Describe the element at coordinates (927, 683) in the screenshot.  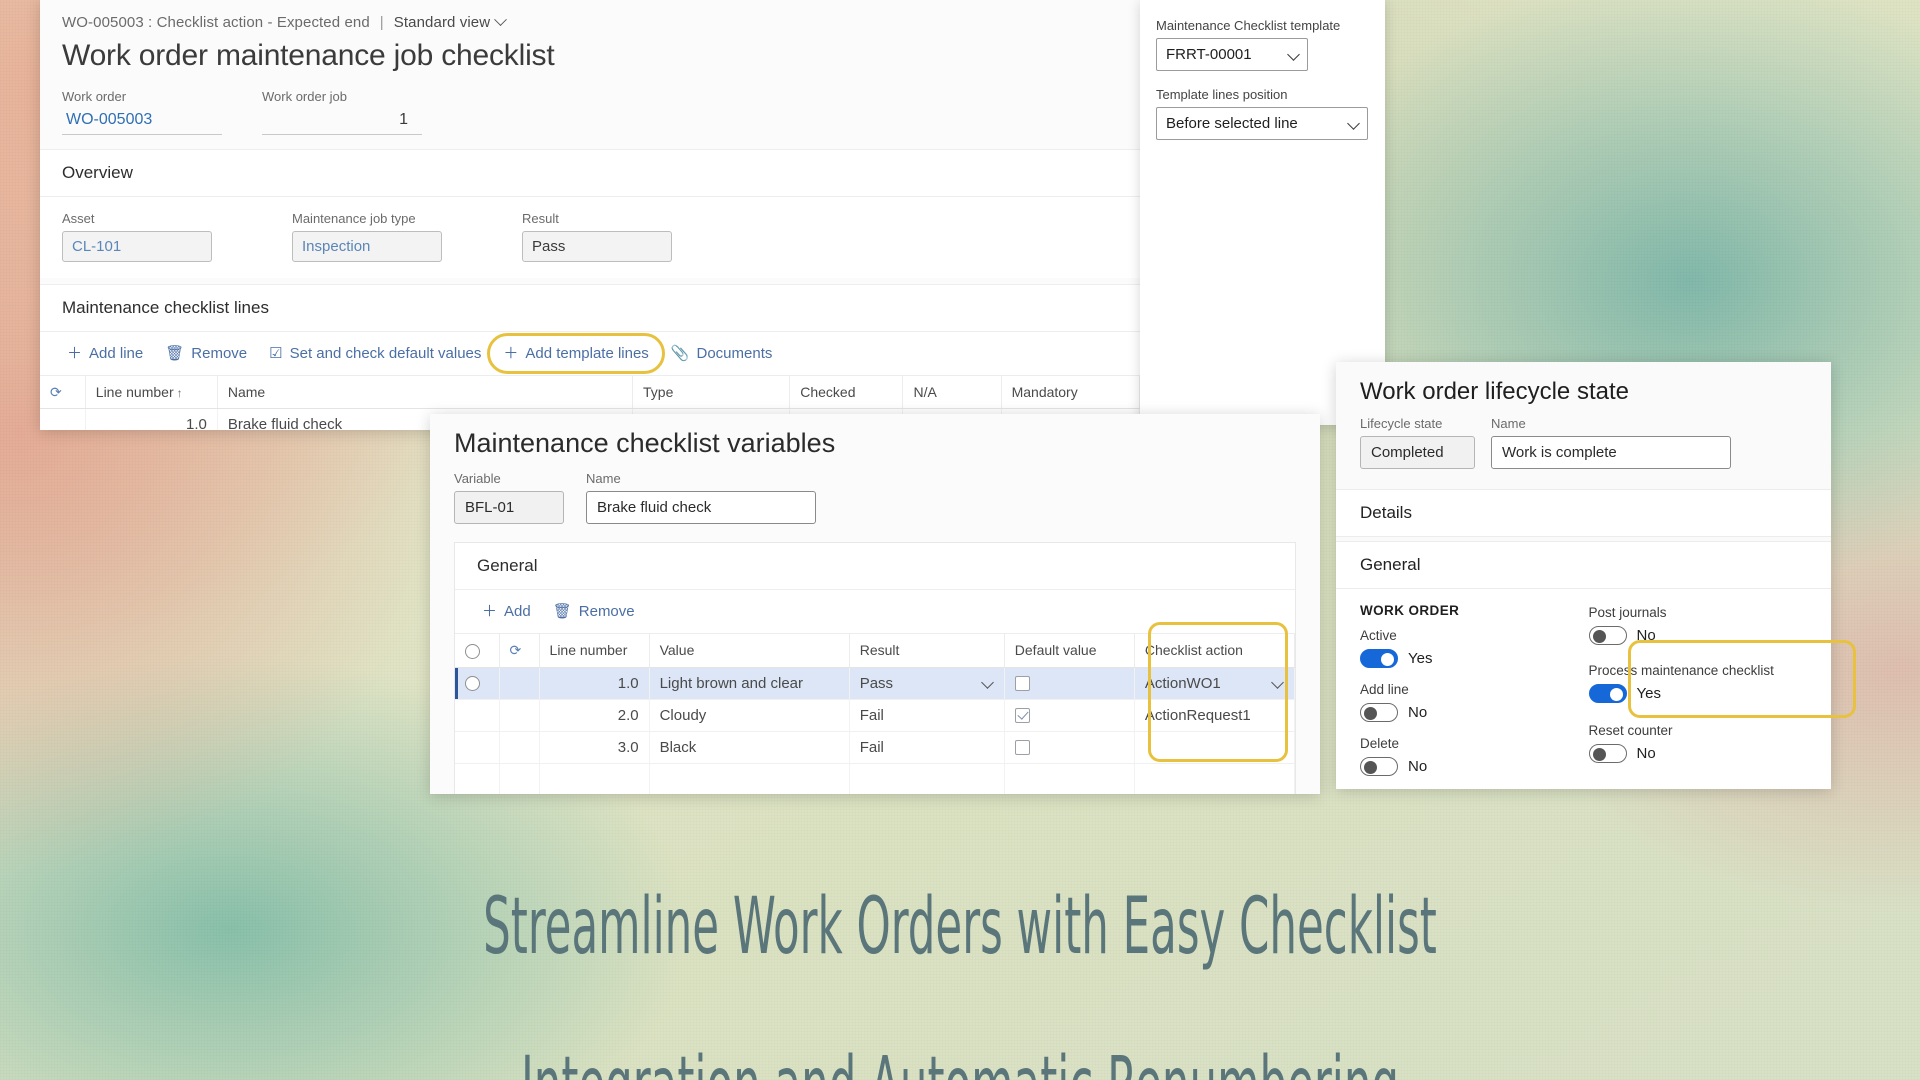
I see `cell-result: Pass` at that location.